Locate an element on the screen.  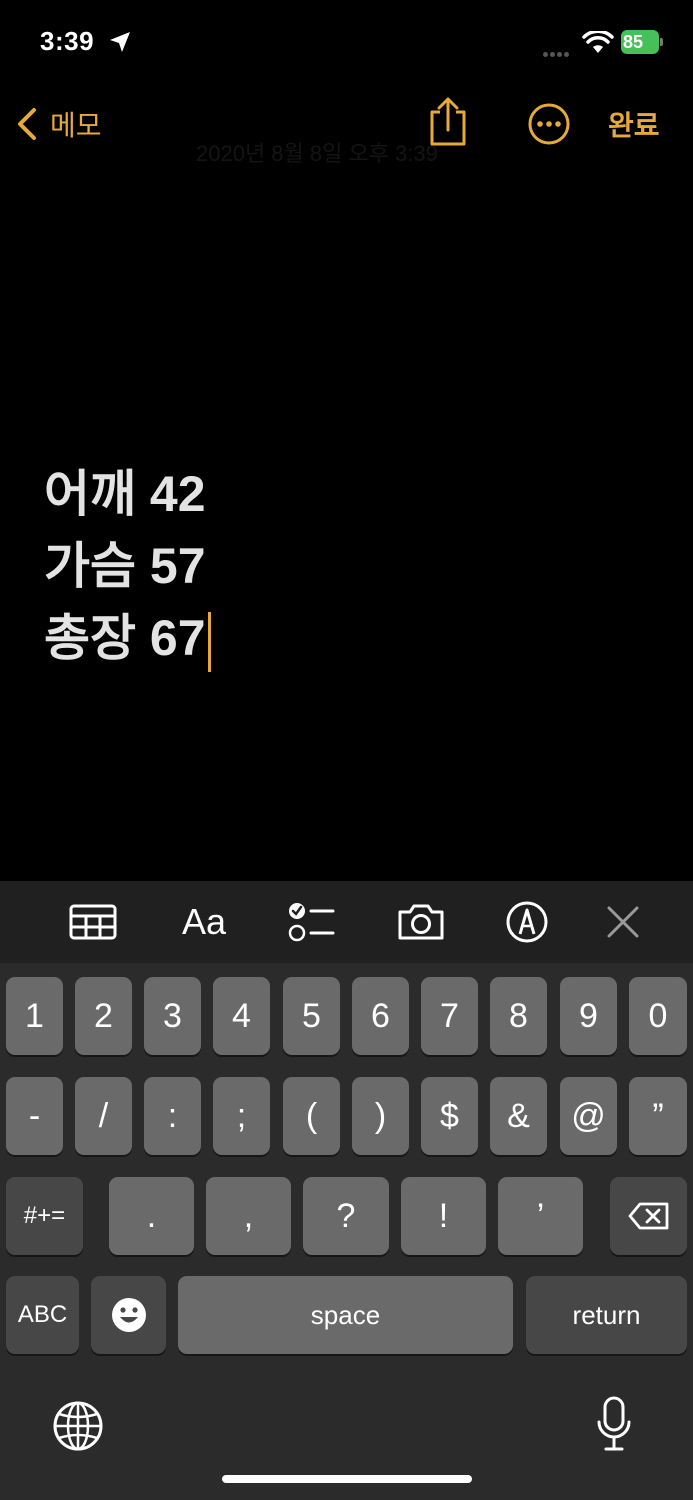
key-5: 5 is located at coordinates (311, 1016).